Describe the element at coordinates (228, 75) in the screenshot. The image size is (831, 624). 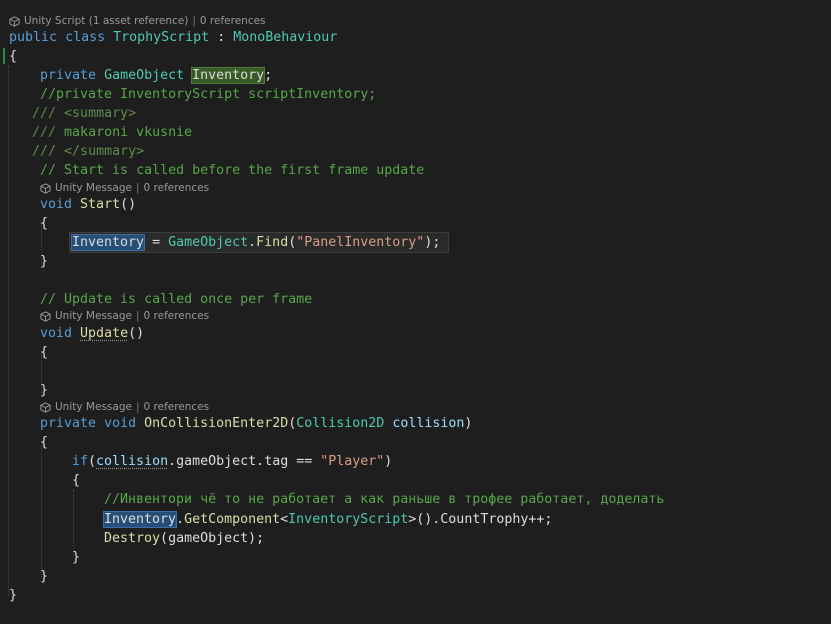
I see `inventory-field-highlight: Inventory` at that location.